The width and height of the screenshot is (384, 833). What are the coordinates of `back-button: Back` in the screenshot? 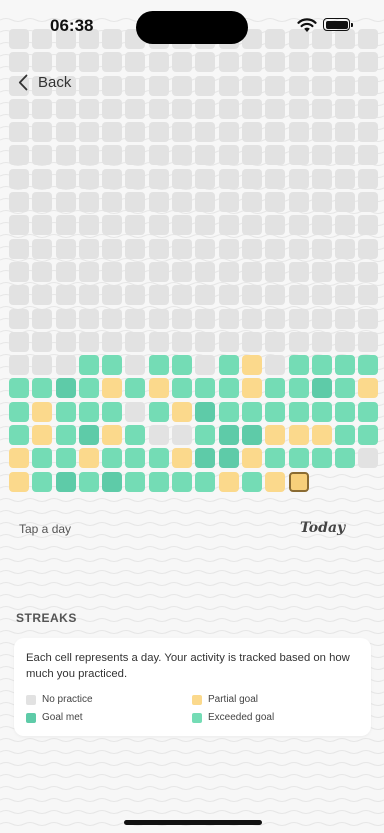 It's located at (44, 82).